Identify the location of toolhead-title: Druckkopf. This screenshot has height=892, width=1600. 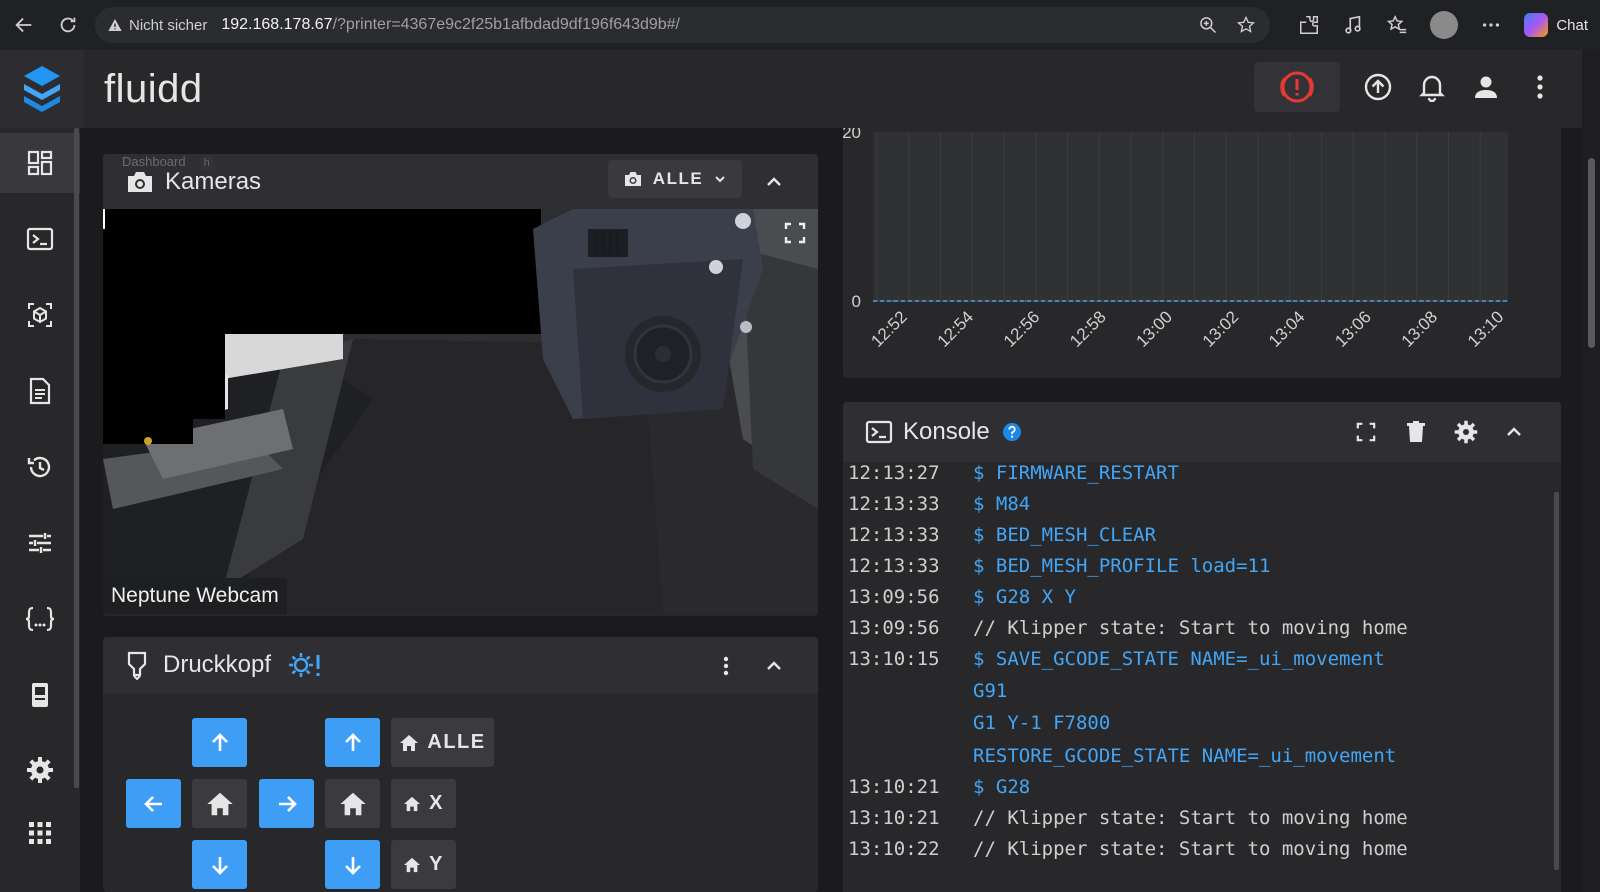
(217, 664).